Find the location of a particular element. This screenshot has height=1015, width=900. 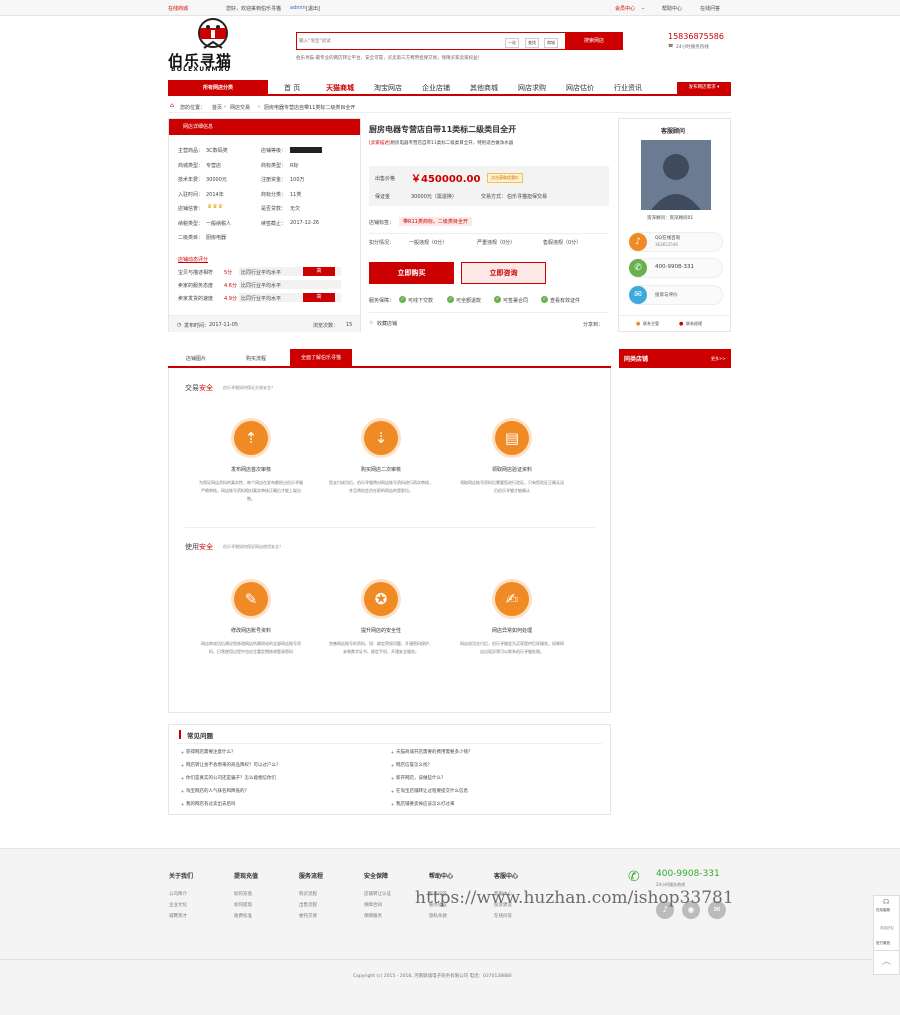

footer-col-title: 服务流程 is located at coordinates (311, 876).